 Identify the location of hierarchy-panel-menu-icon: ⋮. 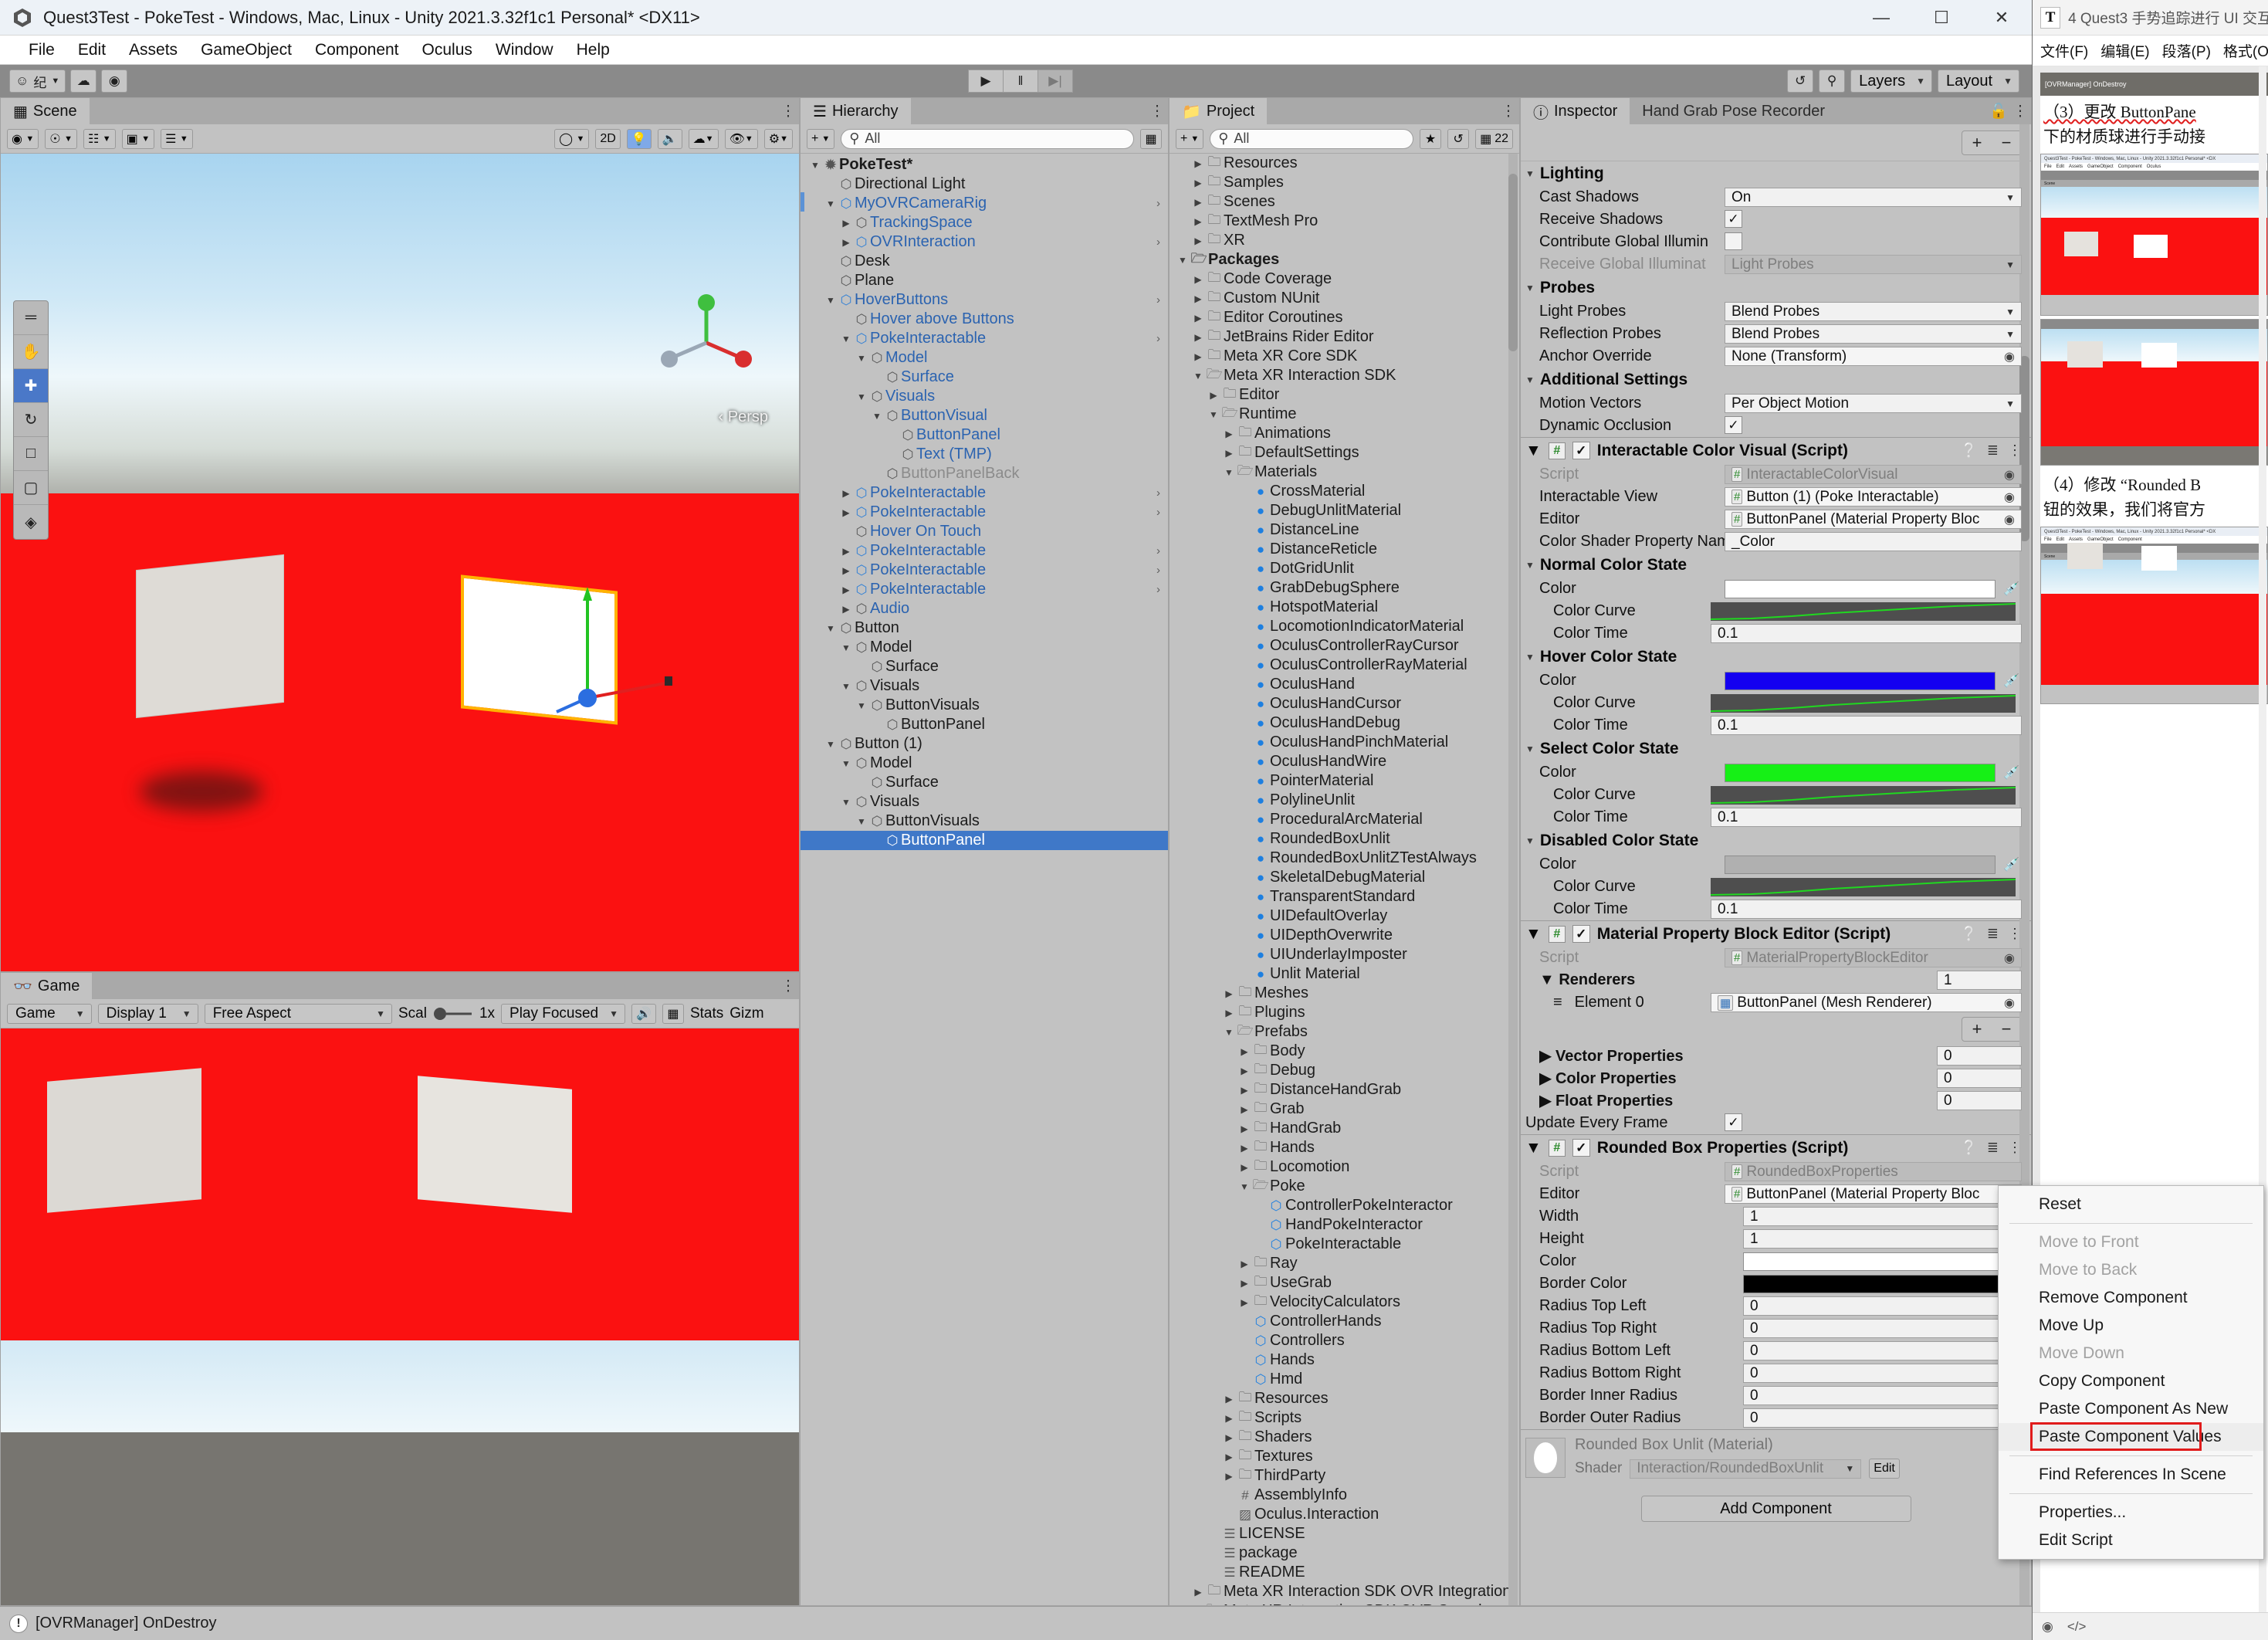
(1157, 111).